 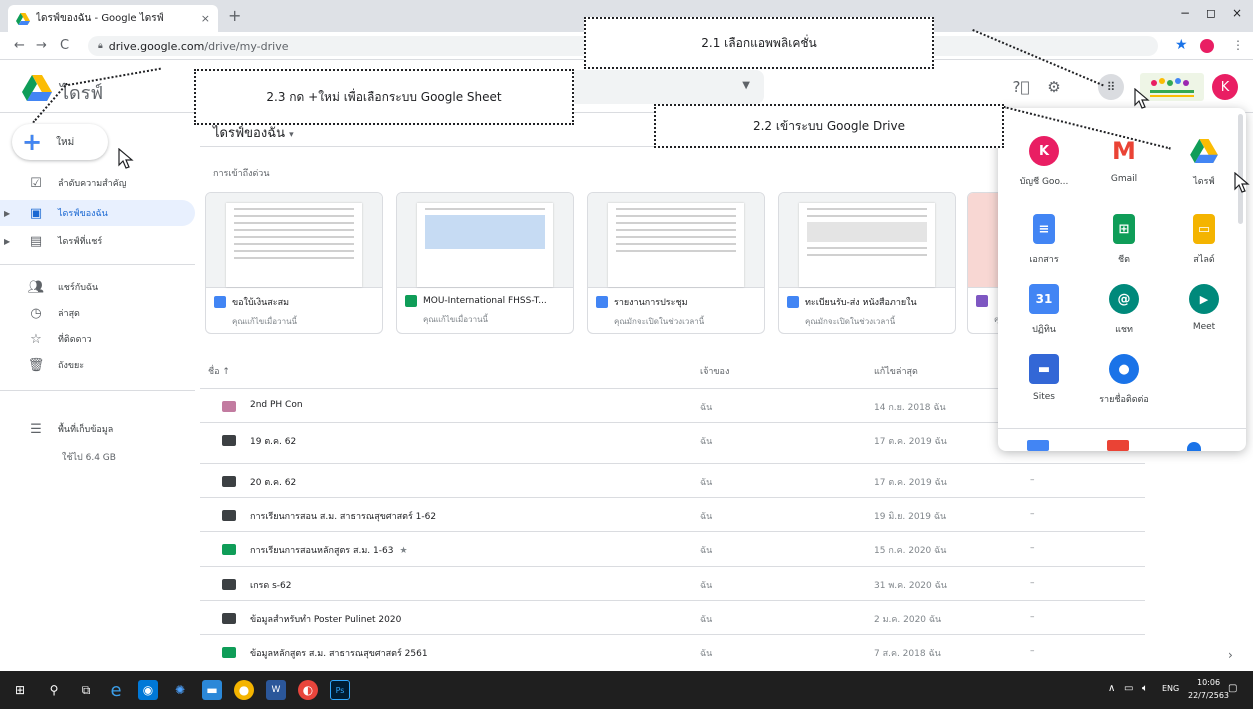 What do you see at coordinates (1124, 313) in the screenshot?
I see `app-chat: @ แชท` at bounding box center [1124, 313].